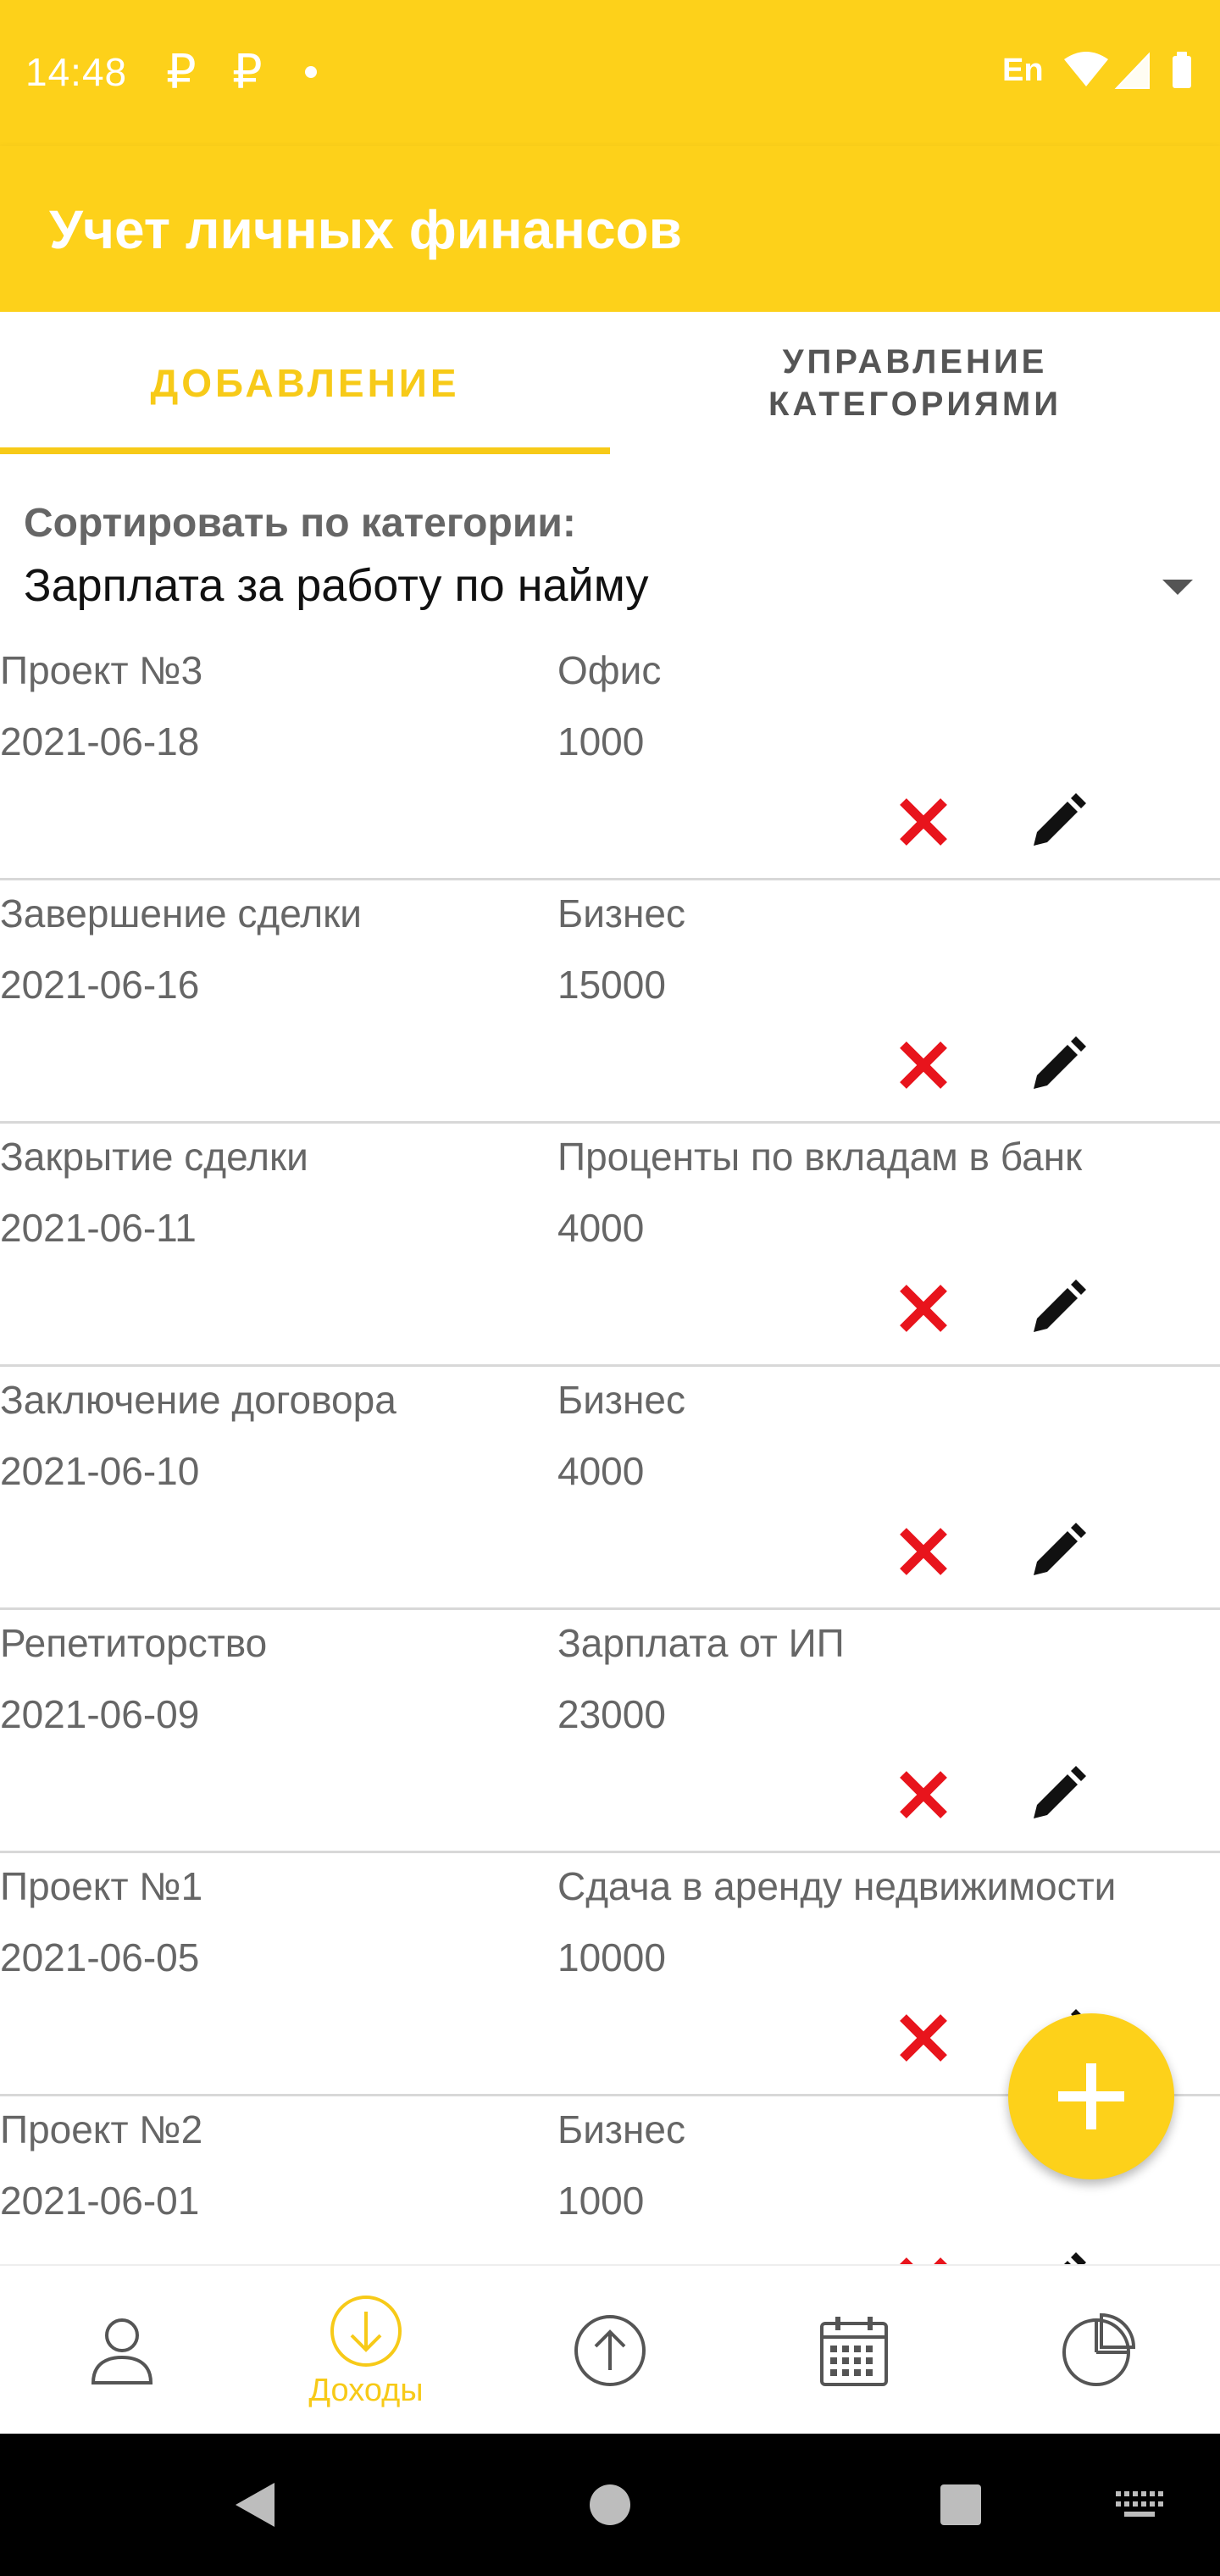 This screenshot has width=1220, height=2576. What do you see at coordinates (365, 229) in the screenshot?
I see `app-title: Учет личных финансов` at bounding box center [365, 229].